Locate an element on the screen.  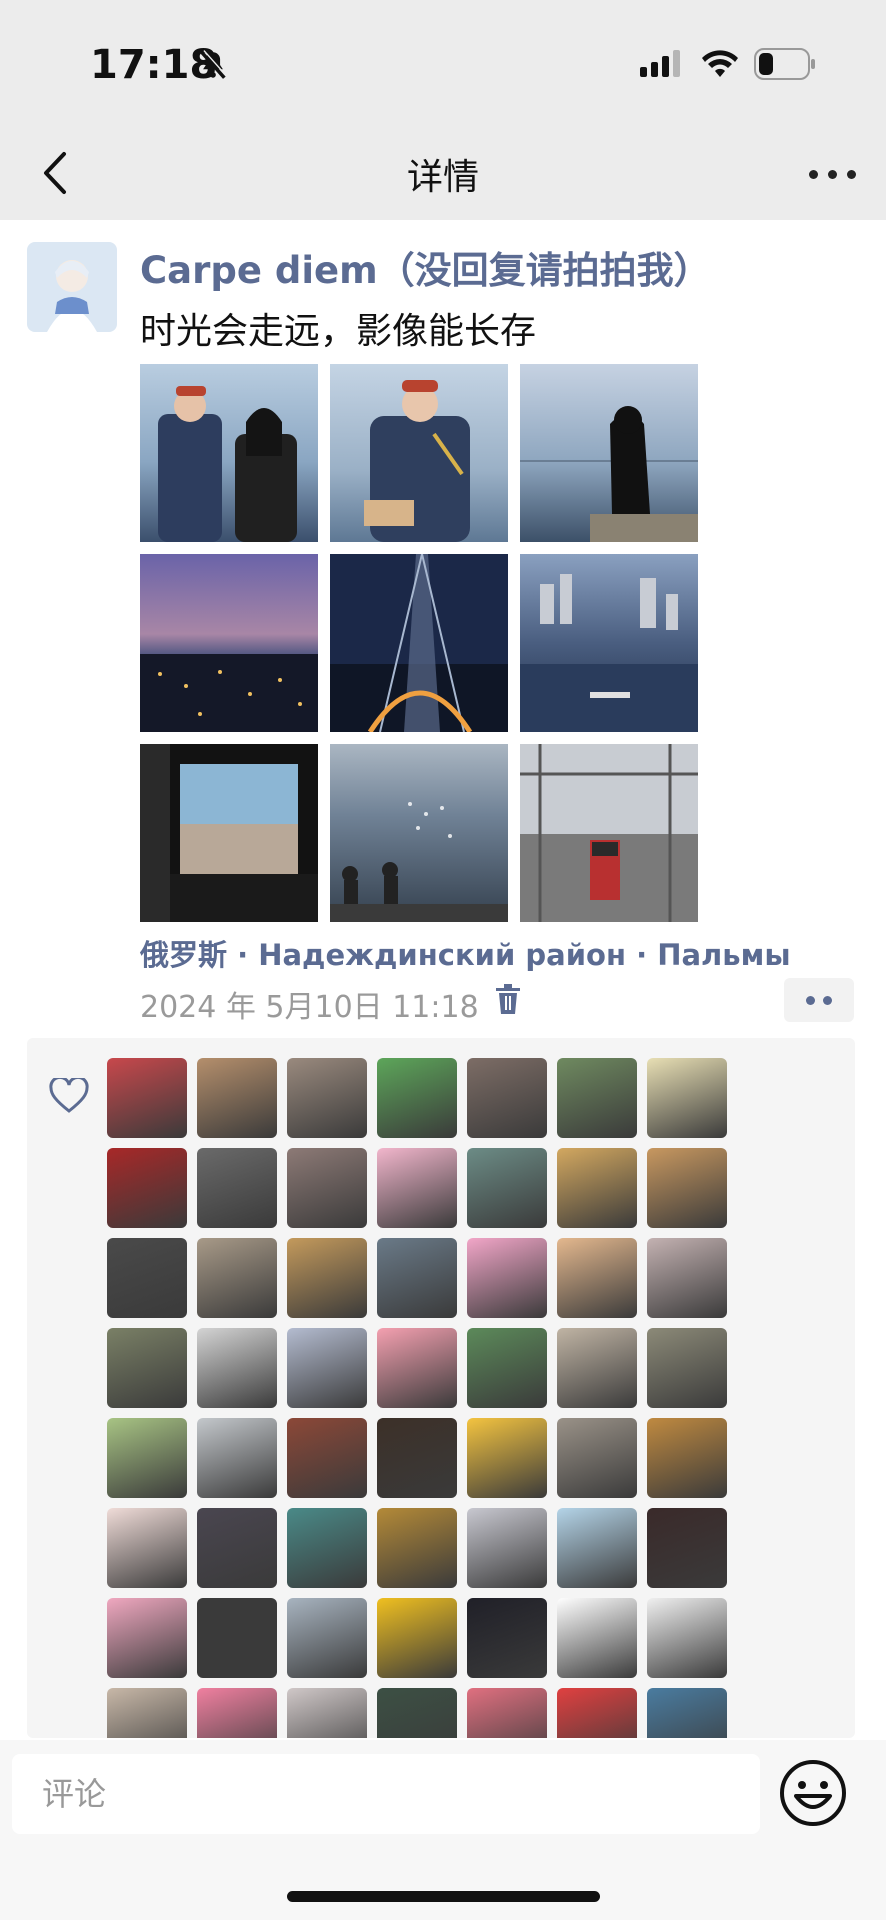
more-options-icon is located at coordinates (832, 174).